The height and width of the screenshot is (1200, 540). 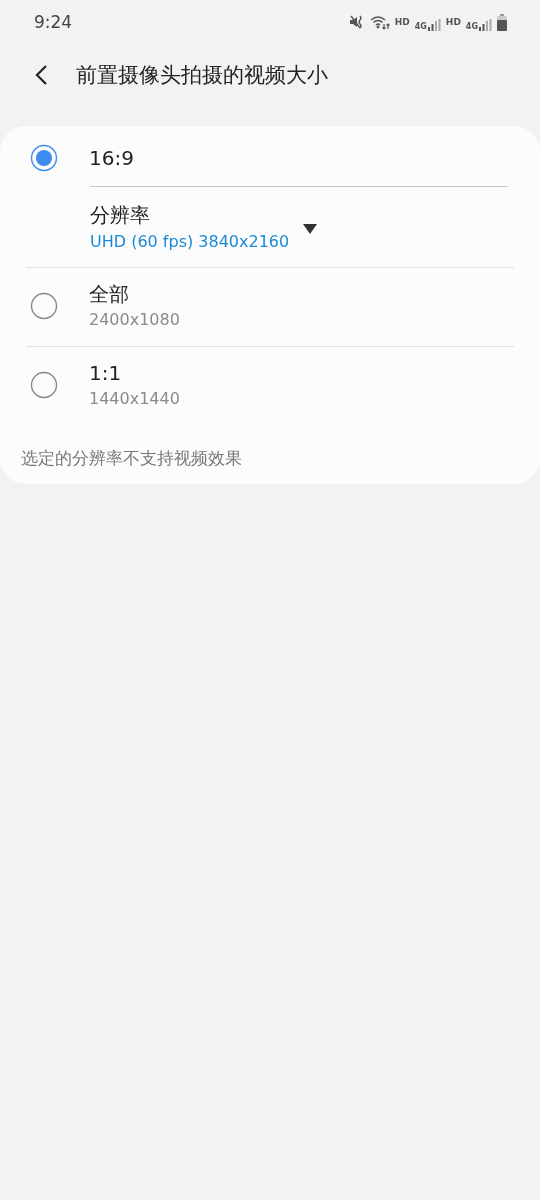 What do you see at coordinates (270, 227) in the screenshot?
I see `resolution-dropdown: 分辨率 UHD (60 fps) 3840x2160` at bounding box center [270, 227].